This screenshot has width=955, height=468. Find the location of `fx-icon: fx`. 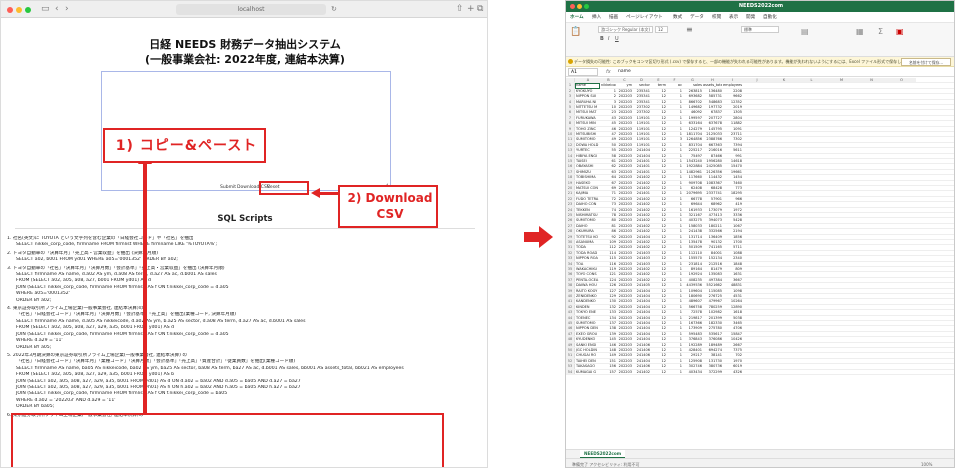

fx-icon: fx is located at coordinates (608, 72).